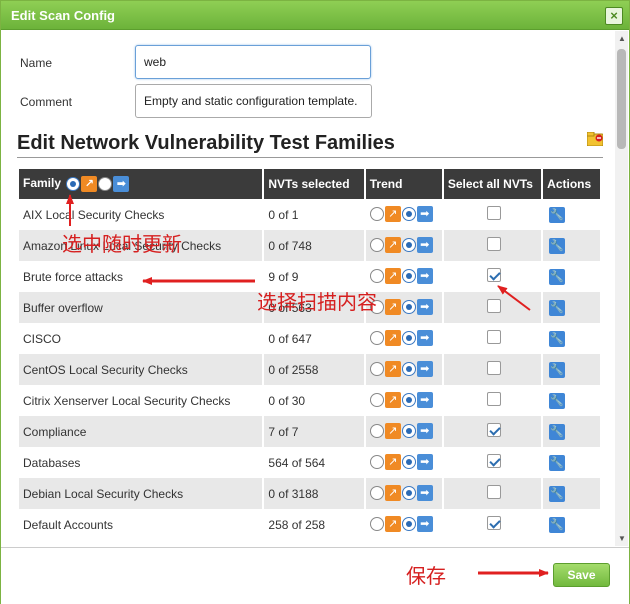 The width and height of the screenshot is (630, 604). I want to click on dialog-titlebar: Edit Scan Config ×, so click(315, 15).